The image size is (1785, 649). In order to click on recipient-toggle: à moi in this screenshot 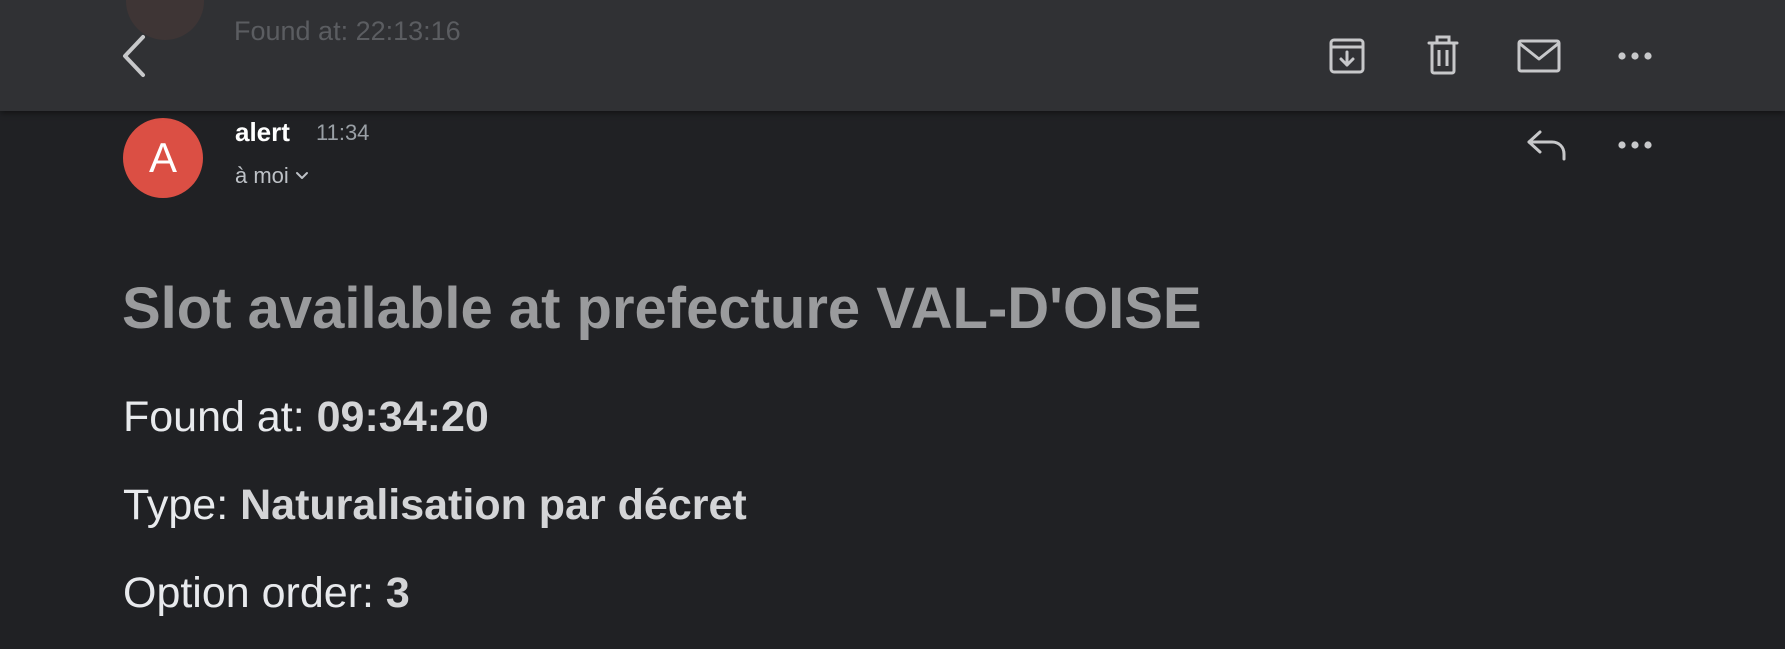, I will do `click(272, 176)`.